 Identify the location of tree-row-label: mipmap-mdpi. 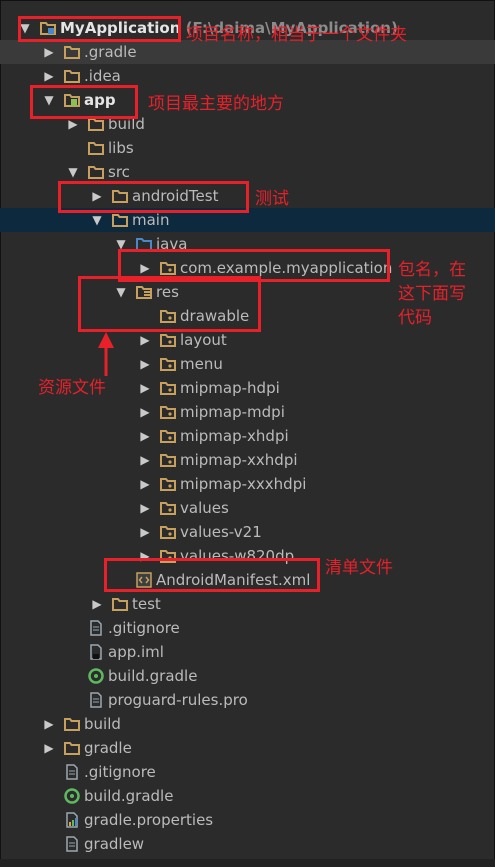
(232, 412).